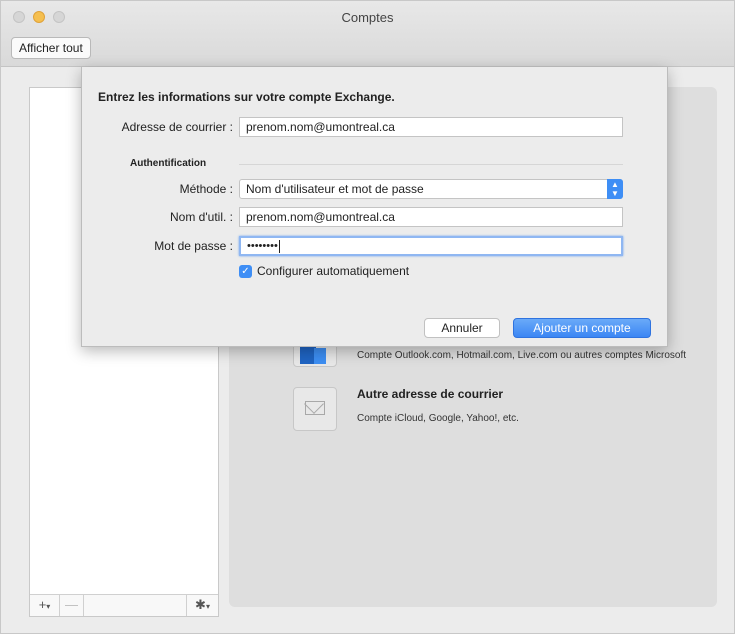 This screenshot has width=735, height=634. What do you see at coordinates (51, 48) in the screenshot?
I see `show-all-button: Afficher tout` at bounding box center [51, 48].